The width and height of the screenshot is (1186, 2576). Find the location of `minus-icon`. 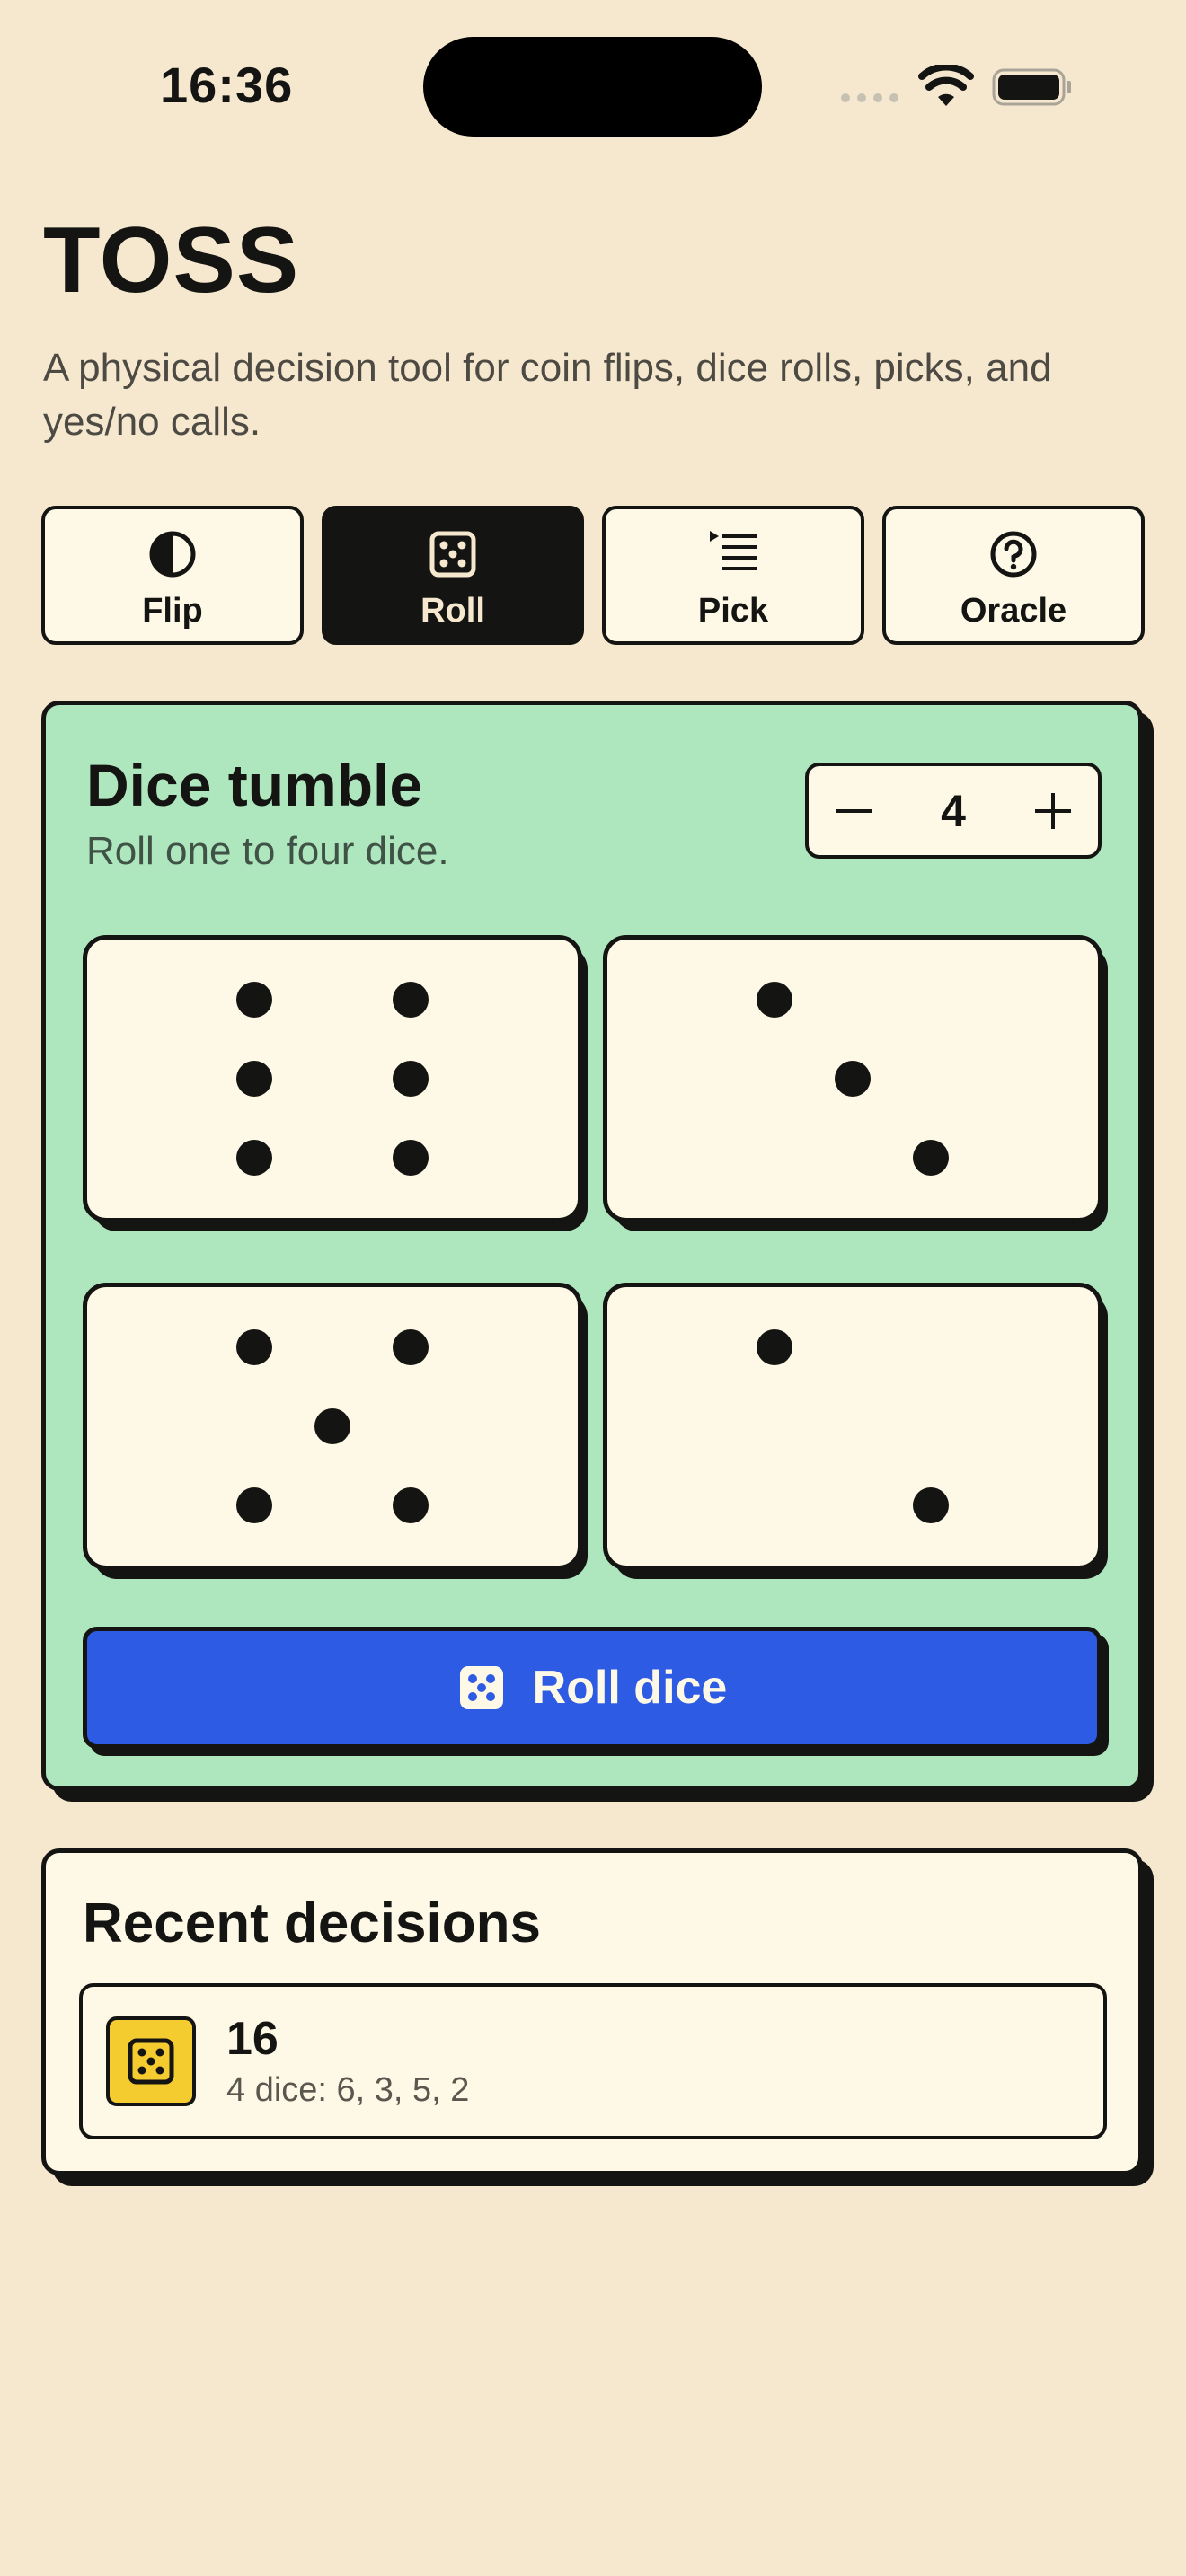

minus-icon is located at coordinates (854, 811).